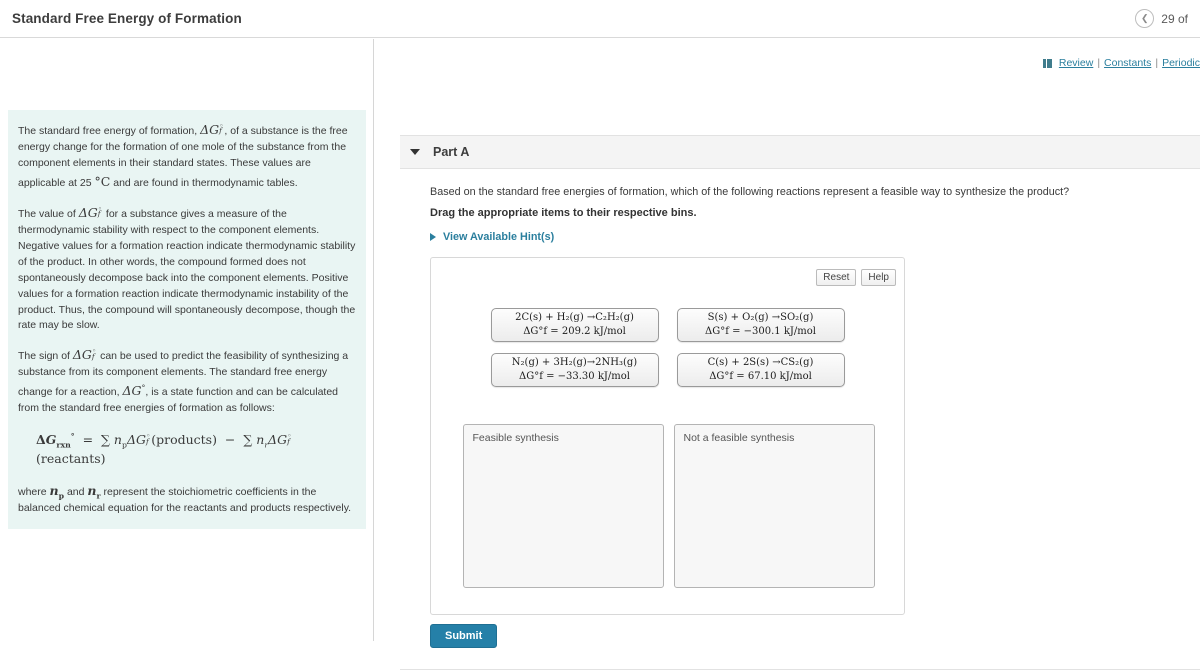 This screenshot has width=1200, height=670. What do you see at coordinates (878, 277) in the screenshot?
I see `help-button: Help` at bounding box center [878, 277].